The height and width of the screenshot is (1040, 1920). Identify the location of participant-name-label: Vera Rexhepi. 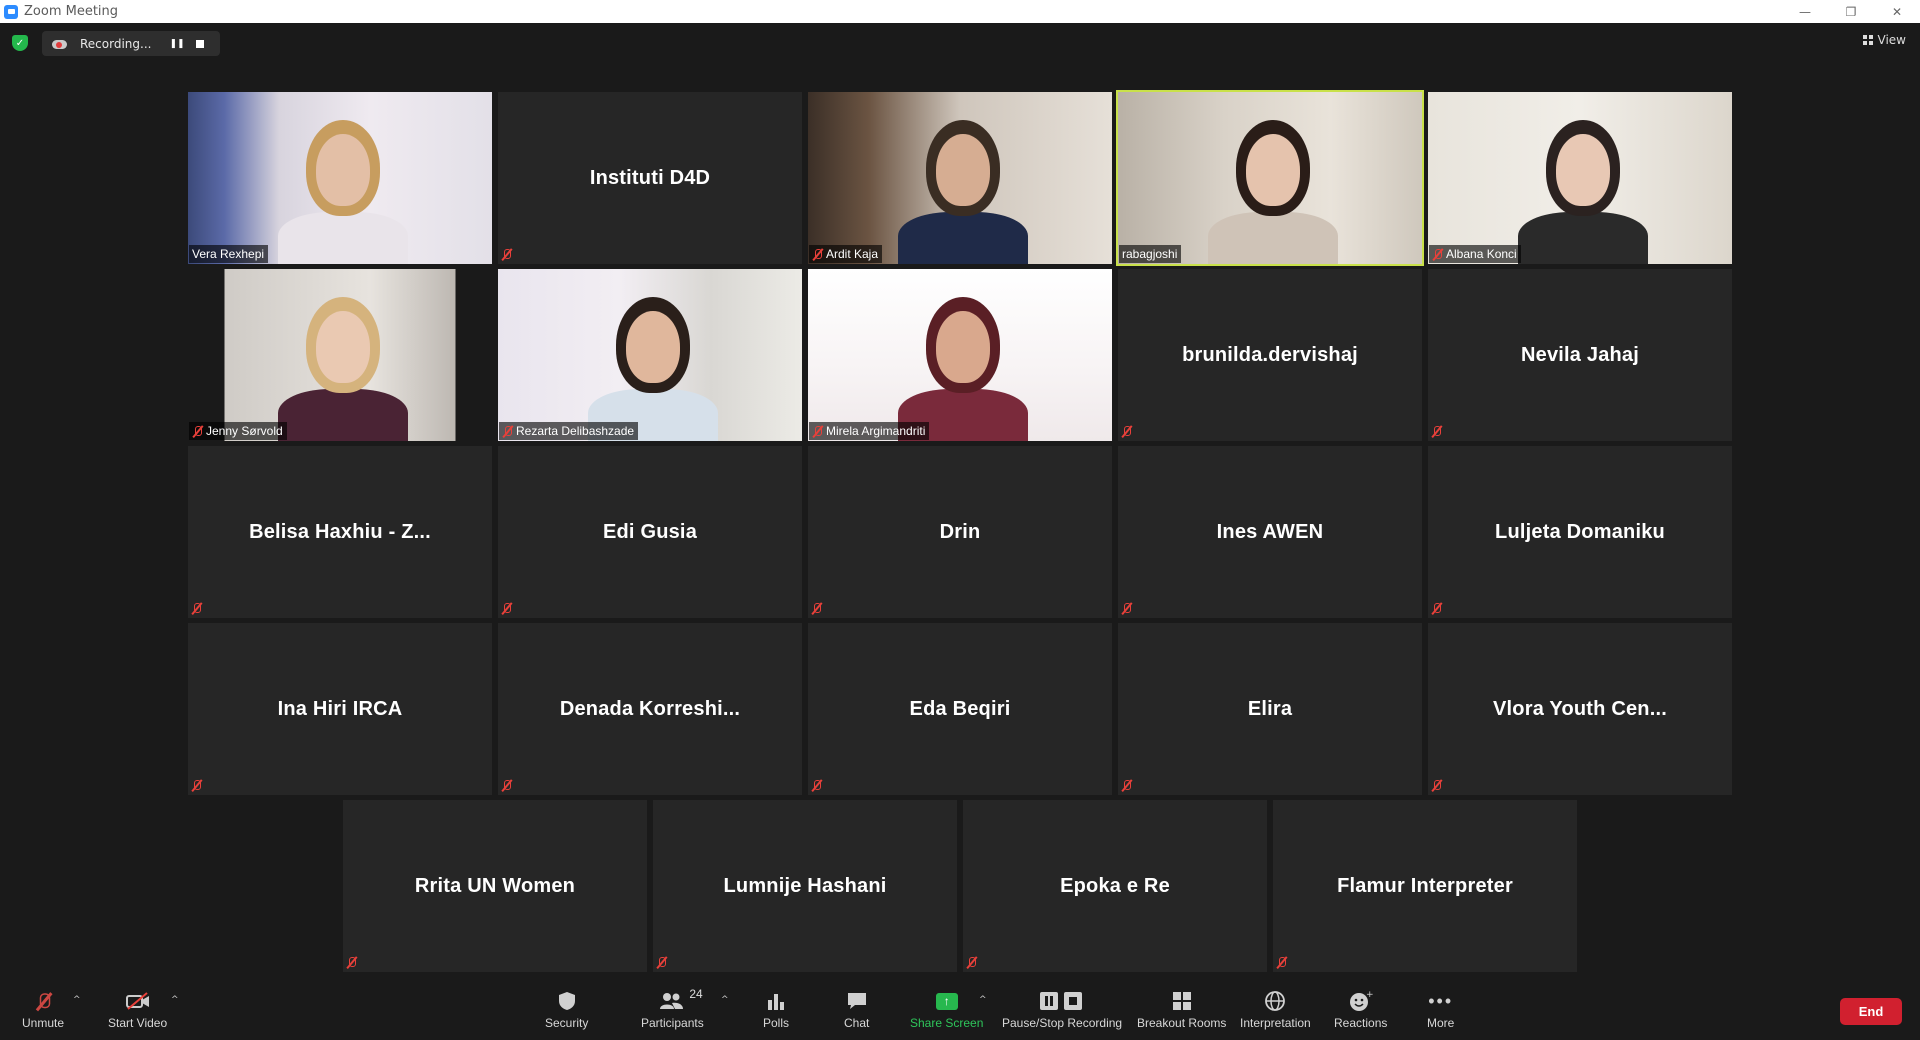
(229, 254).